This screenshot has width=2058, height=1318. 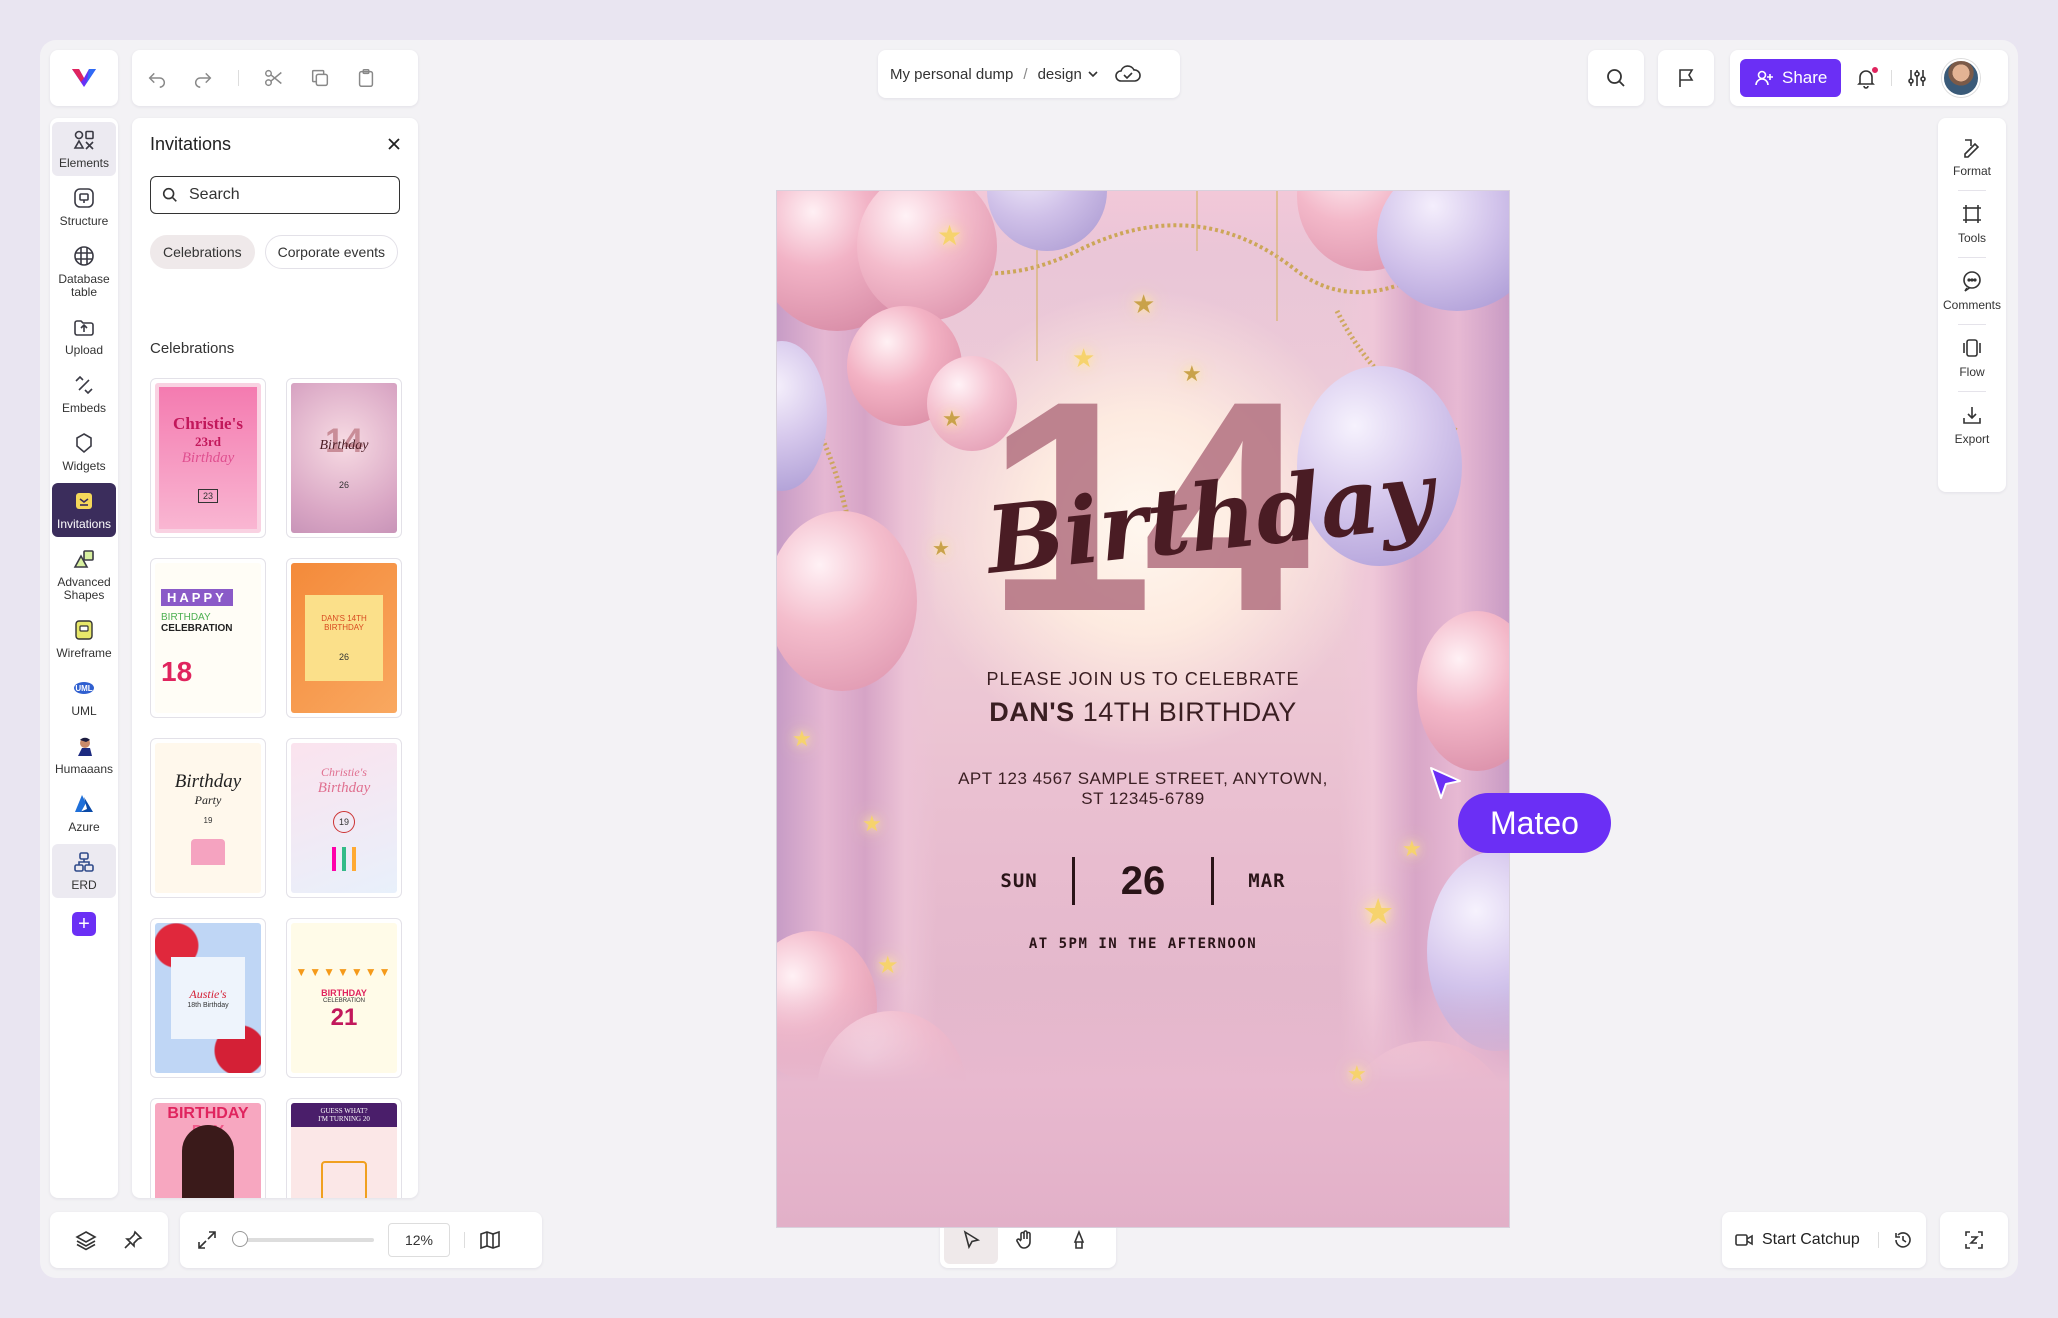 I want to click on template-card: GUESS WHAT? I'M TURNING 20, so click(x=344, y=1148).